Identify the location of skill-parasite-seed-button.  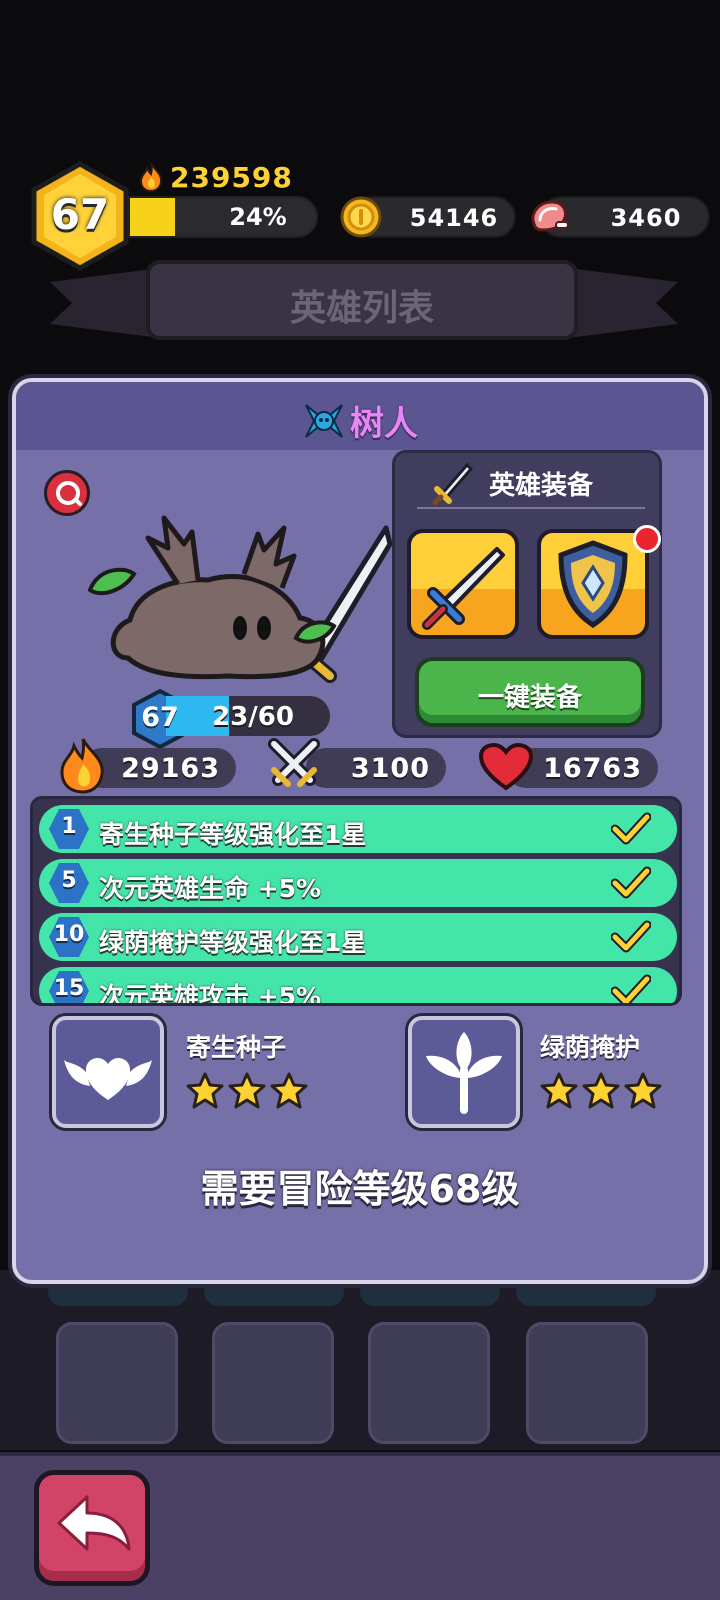
(108, 1072).